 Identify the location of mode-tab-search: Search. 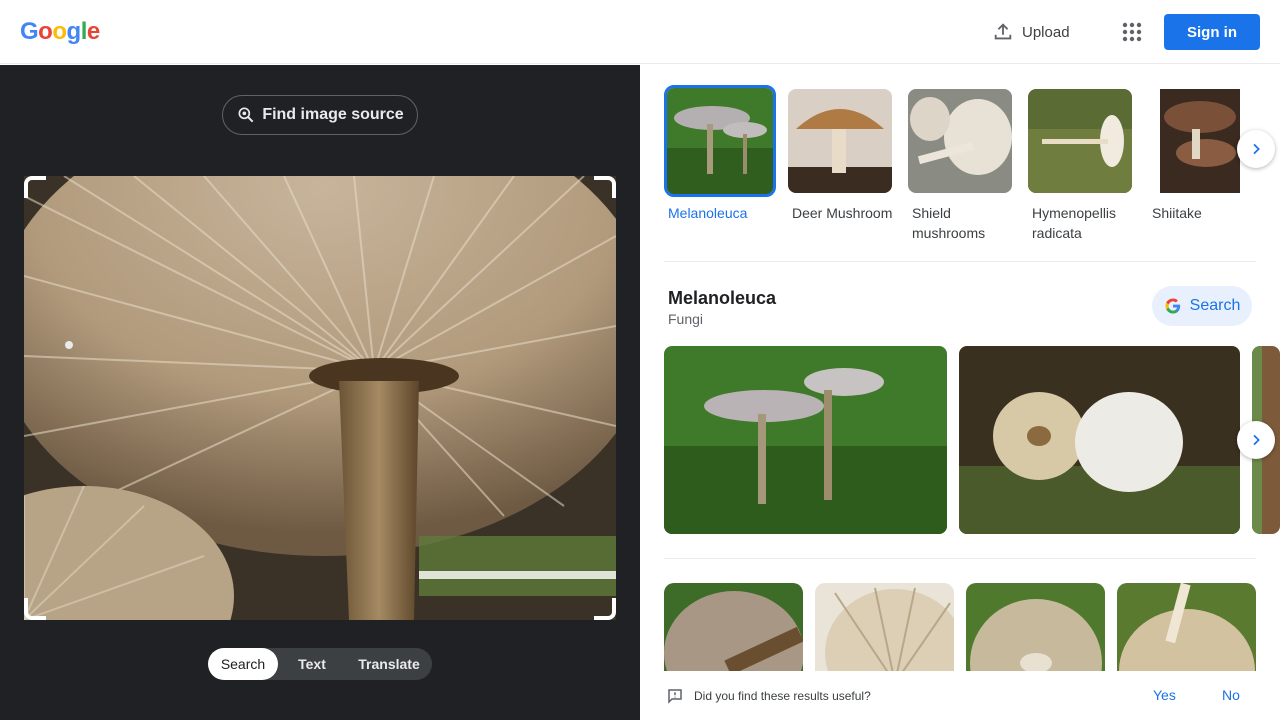
(243, 664).